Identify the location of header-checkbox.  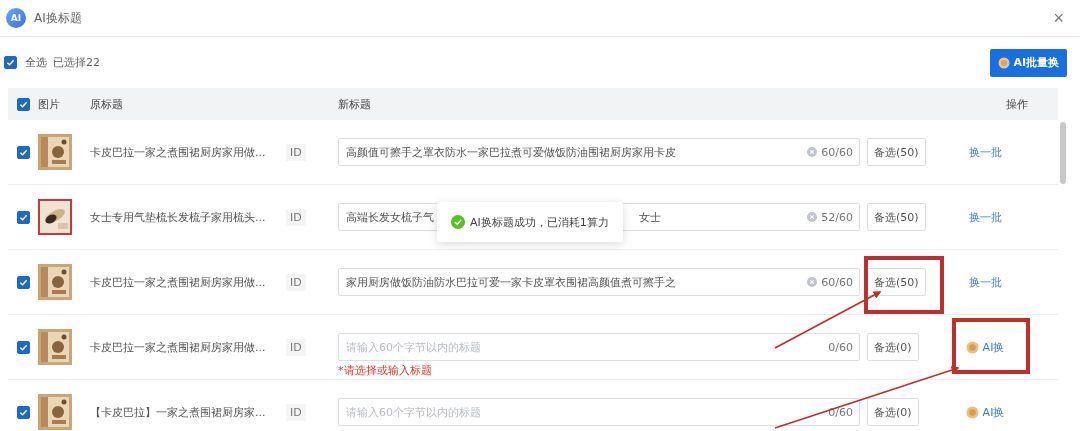
(23, 104).